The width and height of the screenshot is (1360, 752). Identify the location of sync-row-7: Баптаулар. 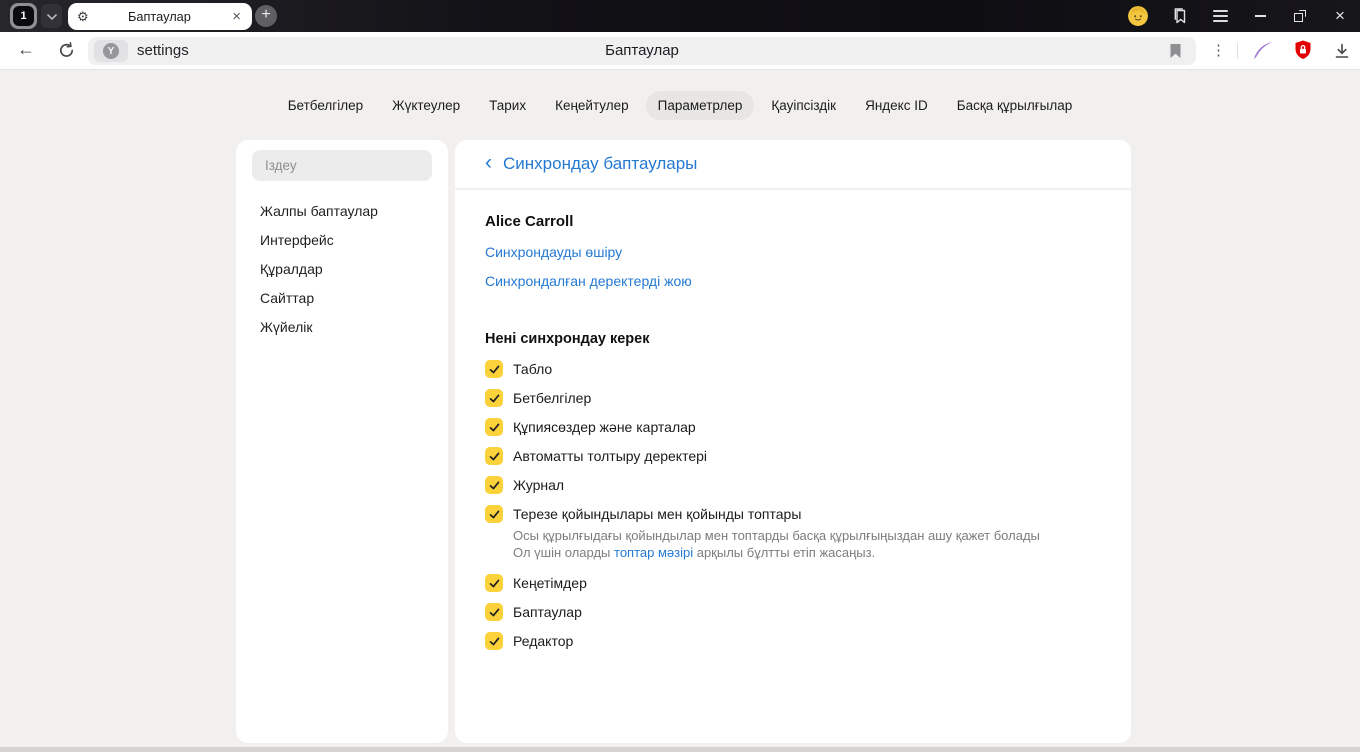
(793, 612).